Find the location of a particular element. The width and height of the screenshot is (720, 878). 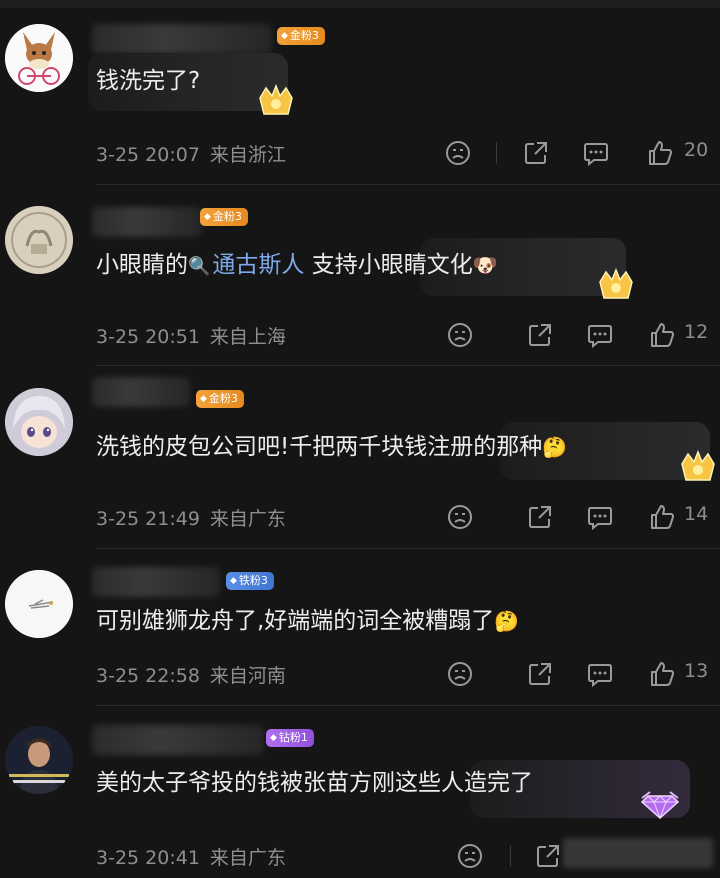

comment-meta: 3-25 20:41 来自广东 is located at coordinates (191, 856).